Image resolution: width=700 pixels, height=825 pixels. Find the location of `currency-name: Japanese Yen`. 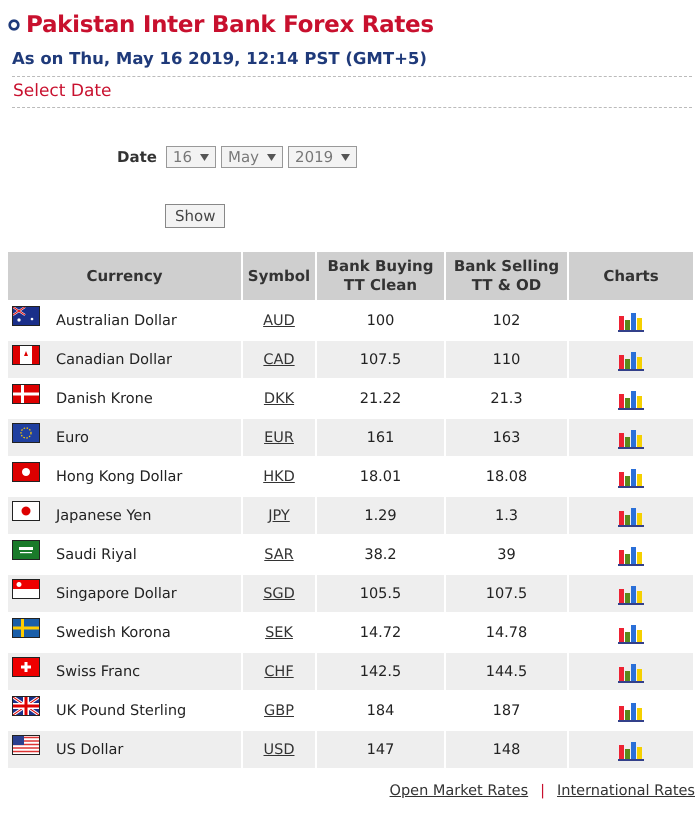

currency-name: Japanese Yen is located at coordinates (104, 516).